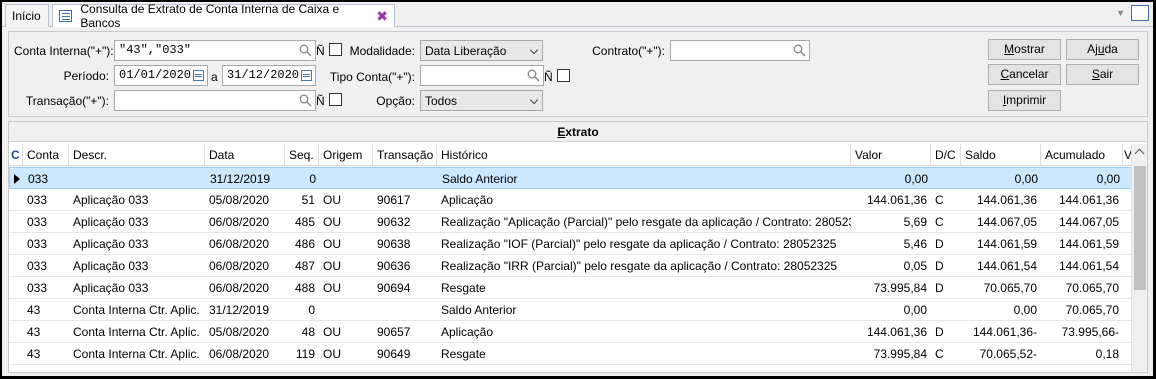 The height and width of the screenshot is (379, 1156). I want to click on periodo-fim-input: 31/12/2020, so click(269, 75).